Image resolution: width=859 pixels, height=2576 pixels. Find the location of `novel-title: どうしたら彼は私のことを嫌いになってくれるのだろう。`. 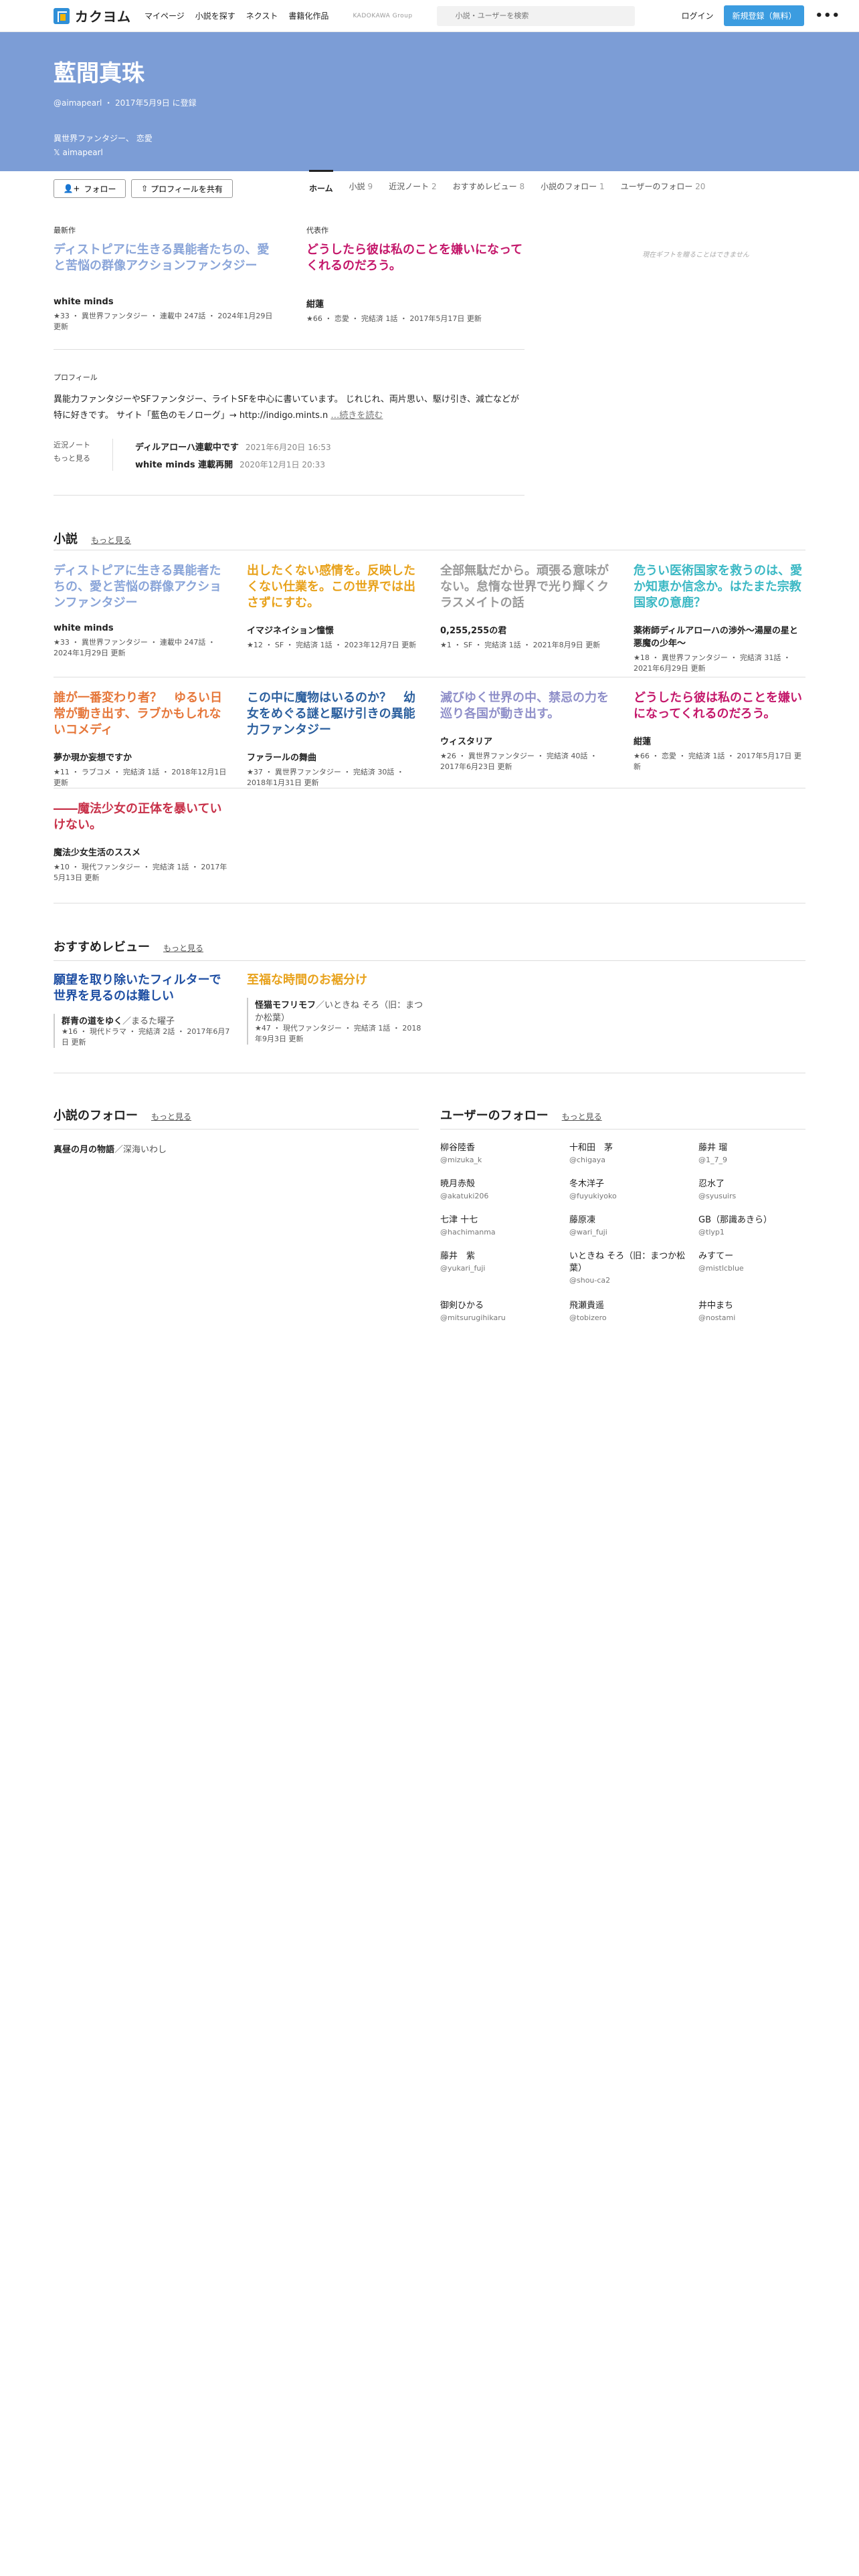

novel-title: どうしたら彼は私のことを嫌いになってくれるのだろう。 is located at coordinates (720, 706).